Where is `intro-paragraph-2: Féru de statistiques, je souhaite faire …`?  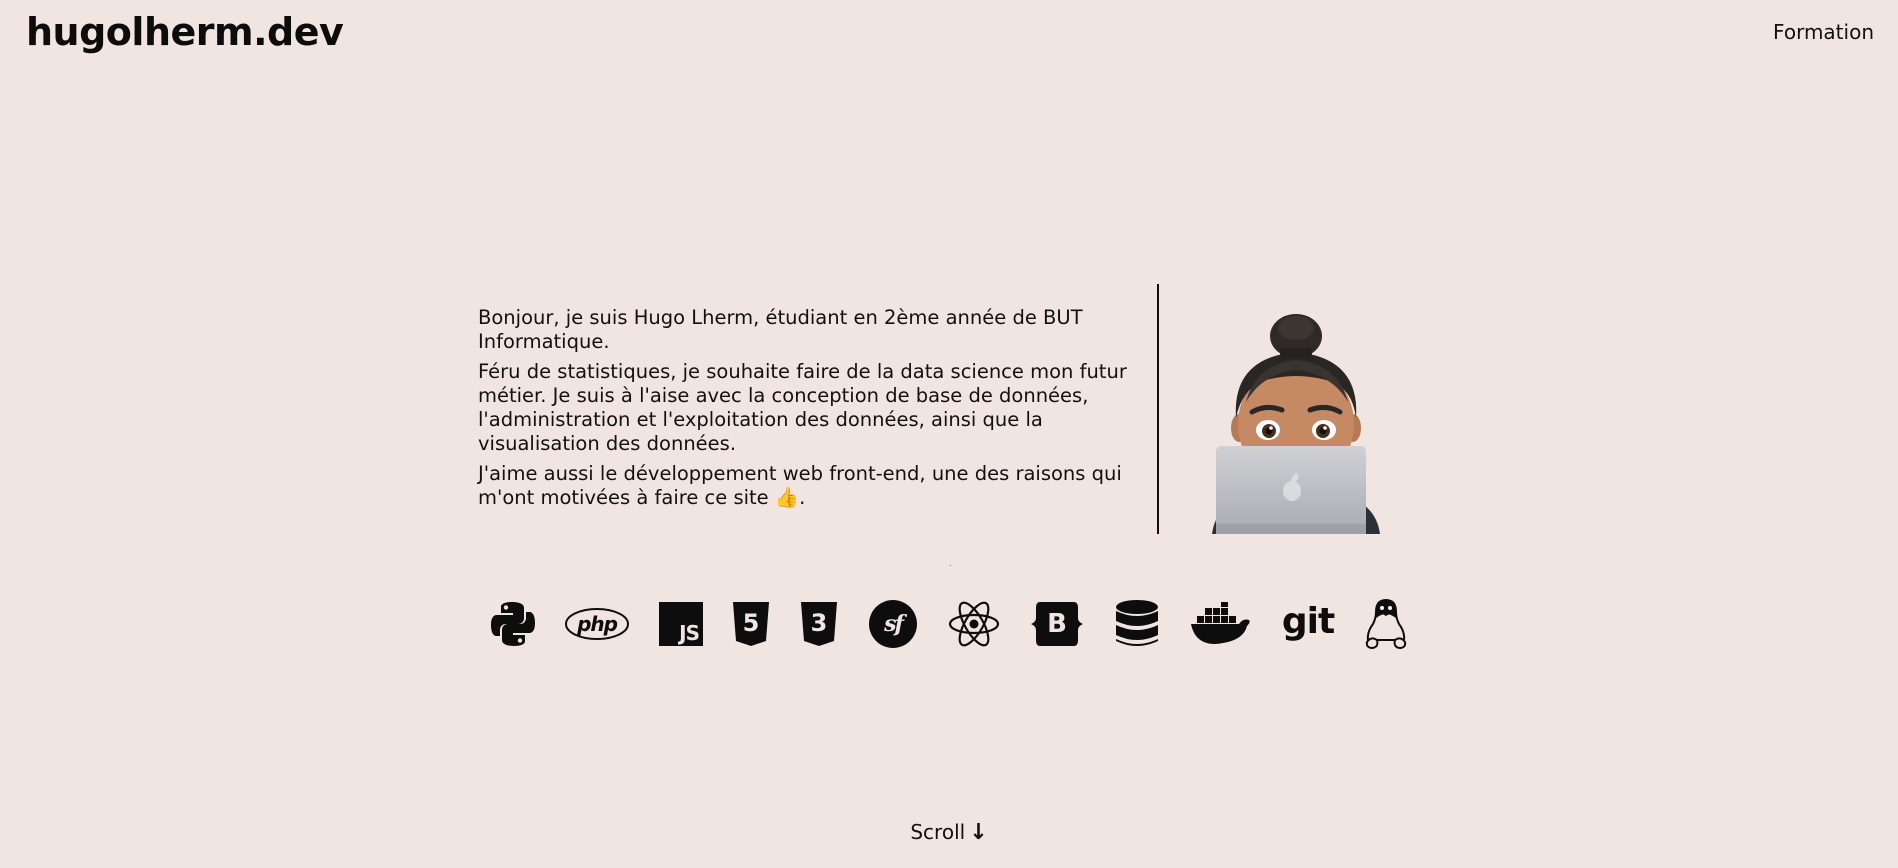 intro-paragraph-2: Féru de statistiques, je souhaite faire … is located at coordinates (802, 407).